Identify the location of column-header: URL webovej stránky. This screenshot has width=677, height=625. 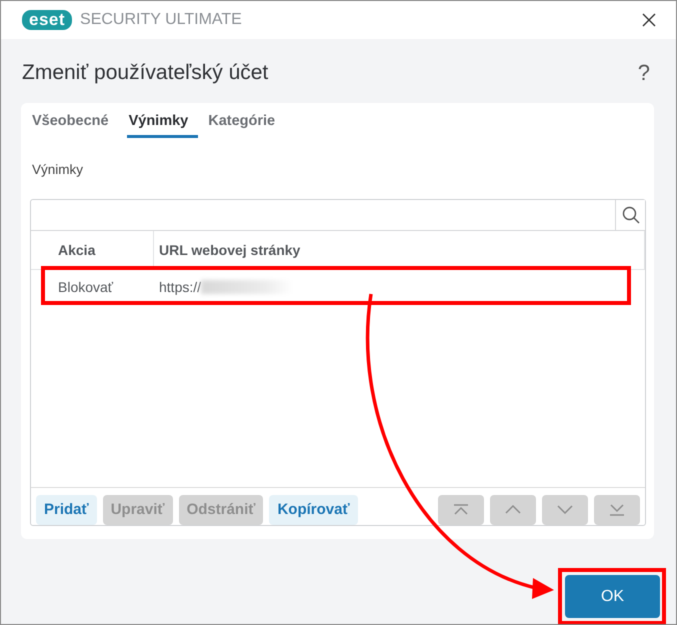
(399, 250).